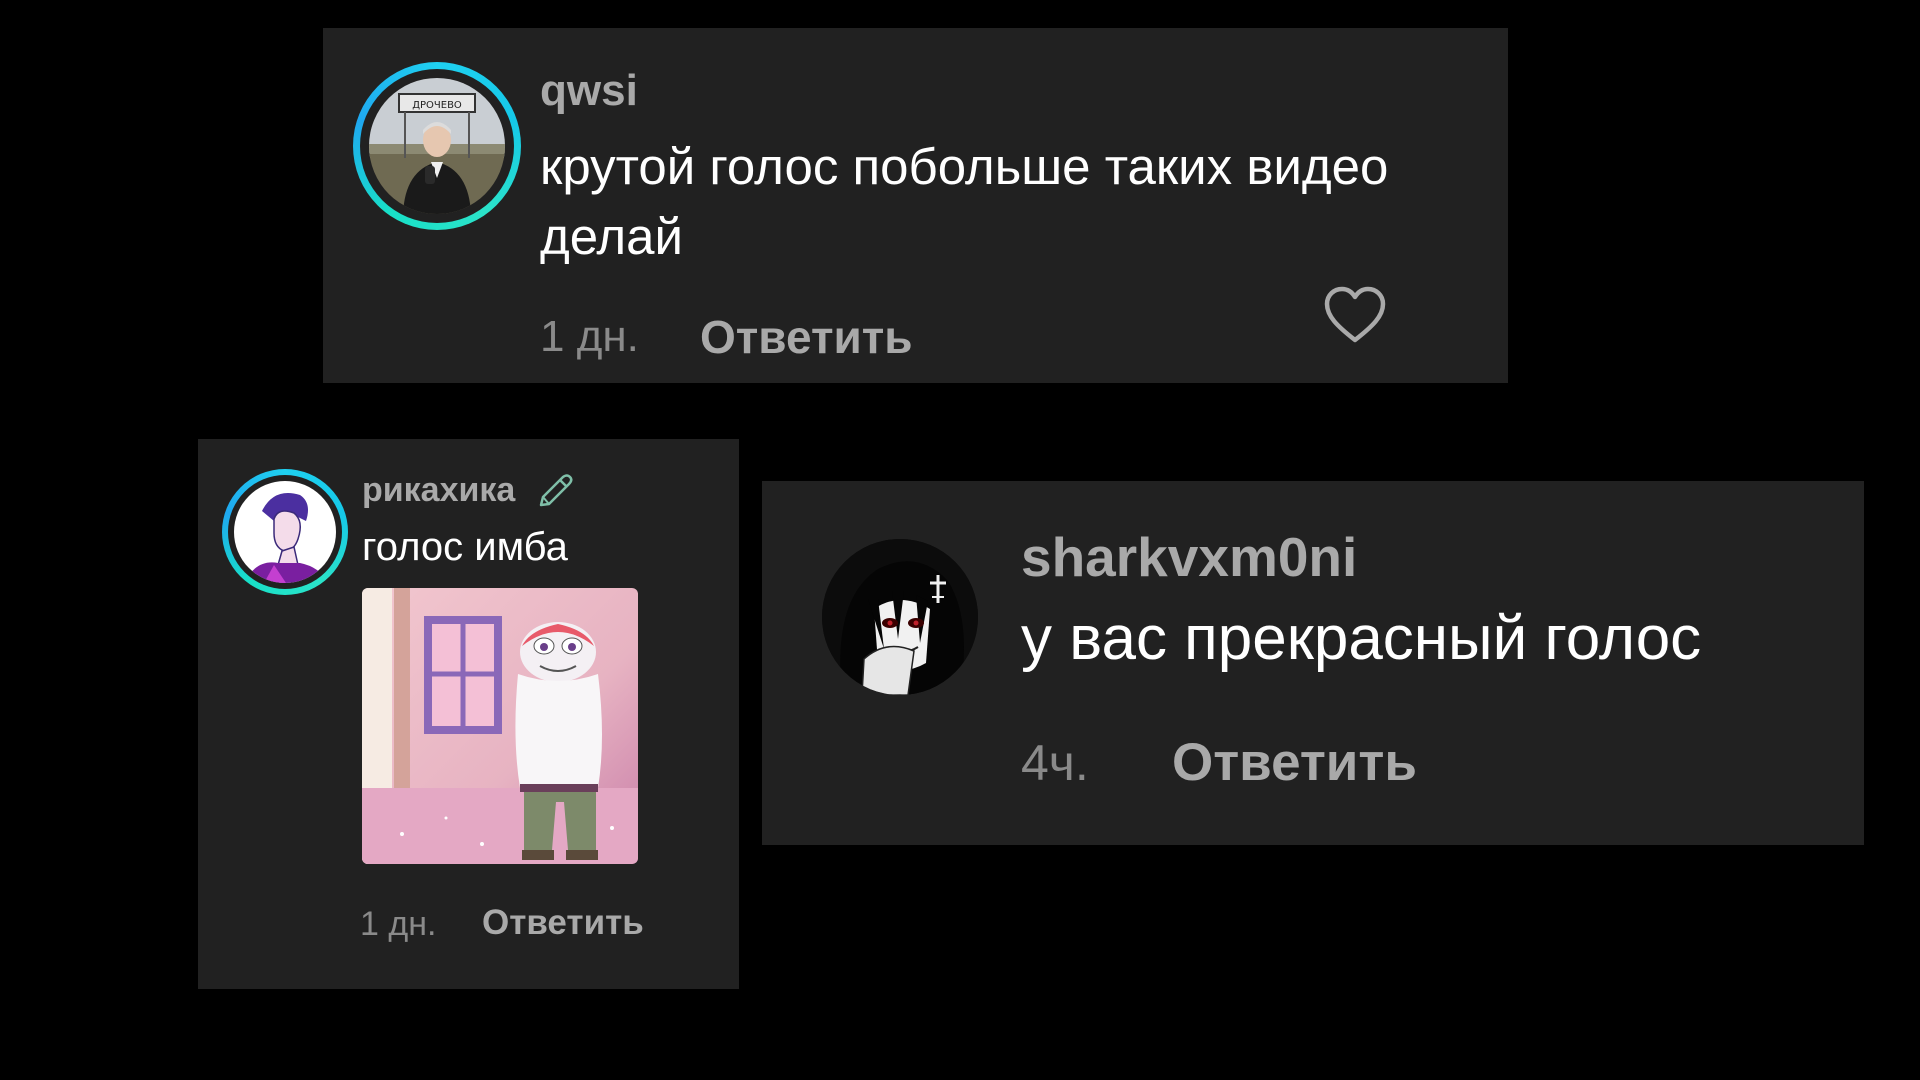 Image resolution: width=1920 pixels, height=1080 pixels. I want to click on comment-username: рикахика, so click(438, 490).